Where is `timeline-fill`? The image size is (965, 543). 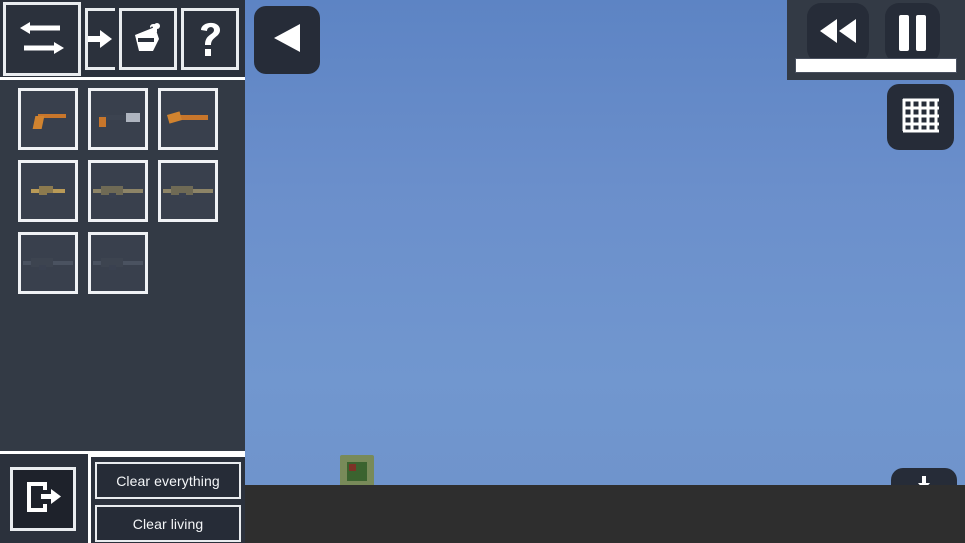
timeline-fill is located at coordinates (876, 65).